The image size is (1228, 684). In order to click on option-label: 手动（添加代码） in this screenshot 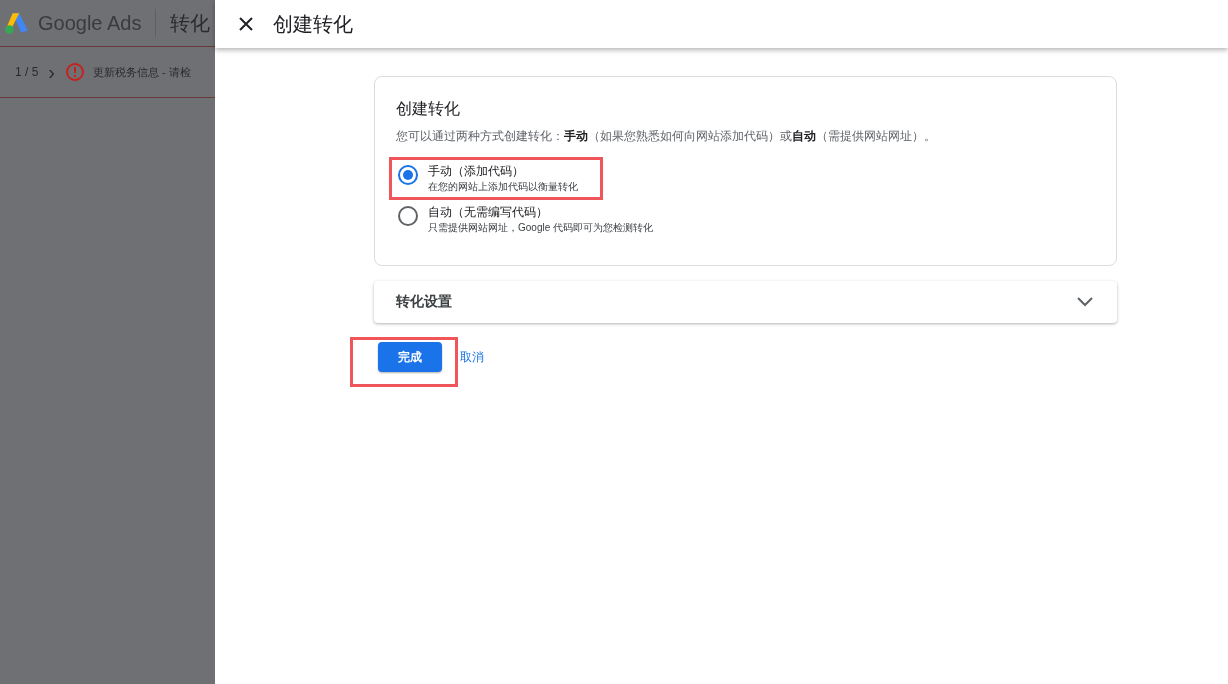, I will do `click(476, 171)`.